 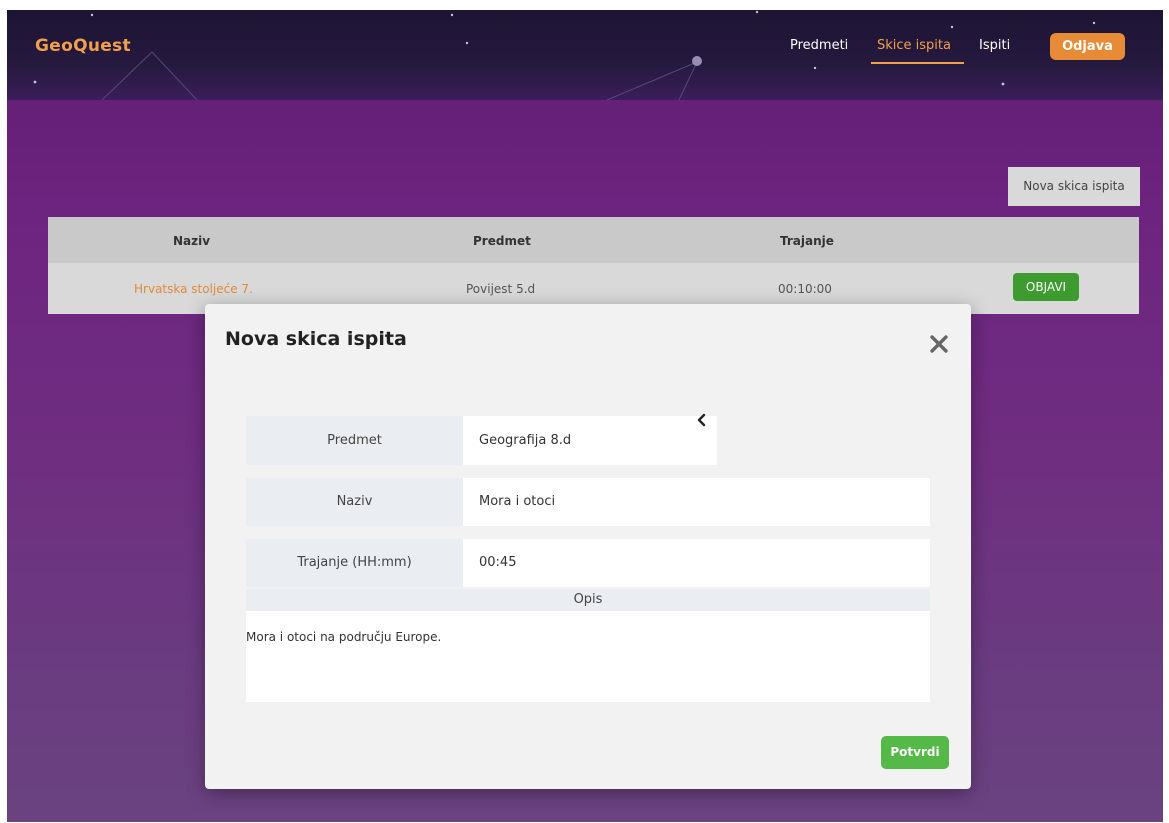 I want to click on confirm-button: Potvrdi, so click(x=915, y=752).